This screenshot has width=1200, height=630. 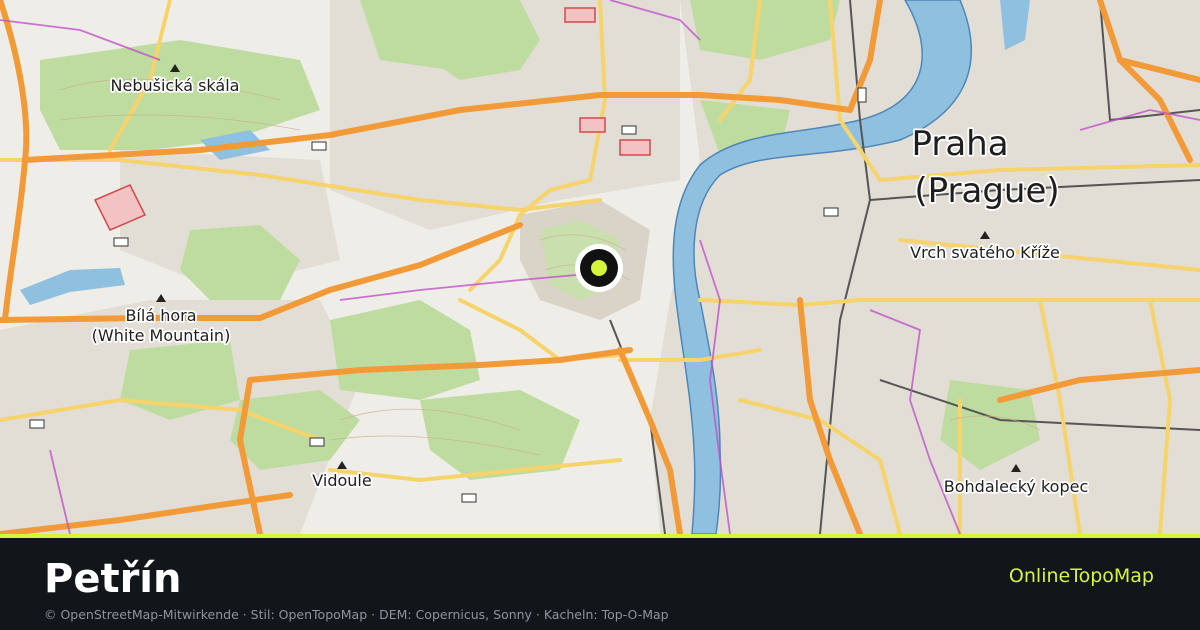 I want to click on label-white-mountain: (White Mountain), so click(x=161, y=335).